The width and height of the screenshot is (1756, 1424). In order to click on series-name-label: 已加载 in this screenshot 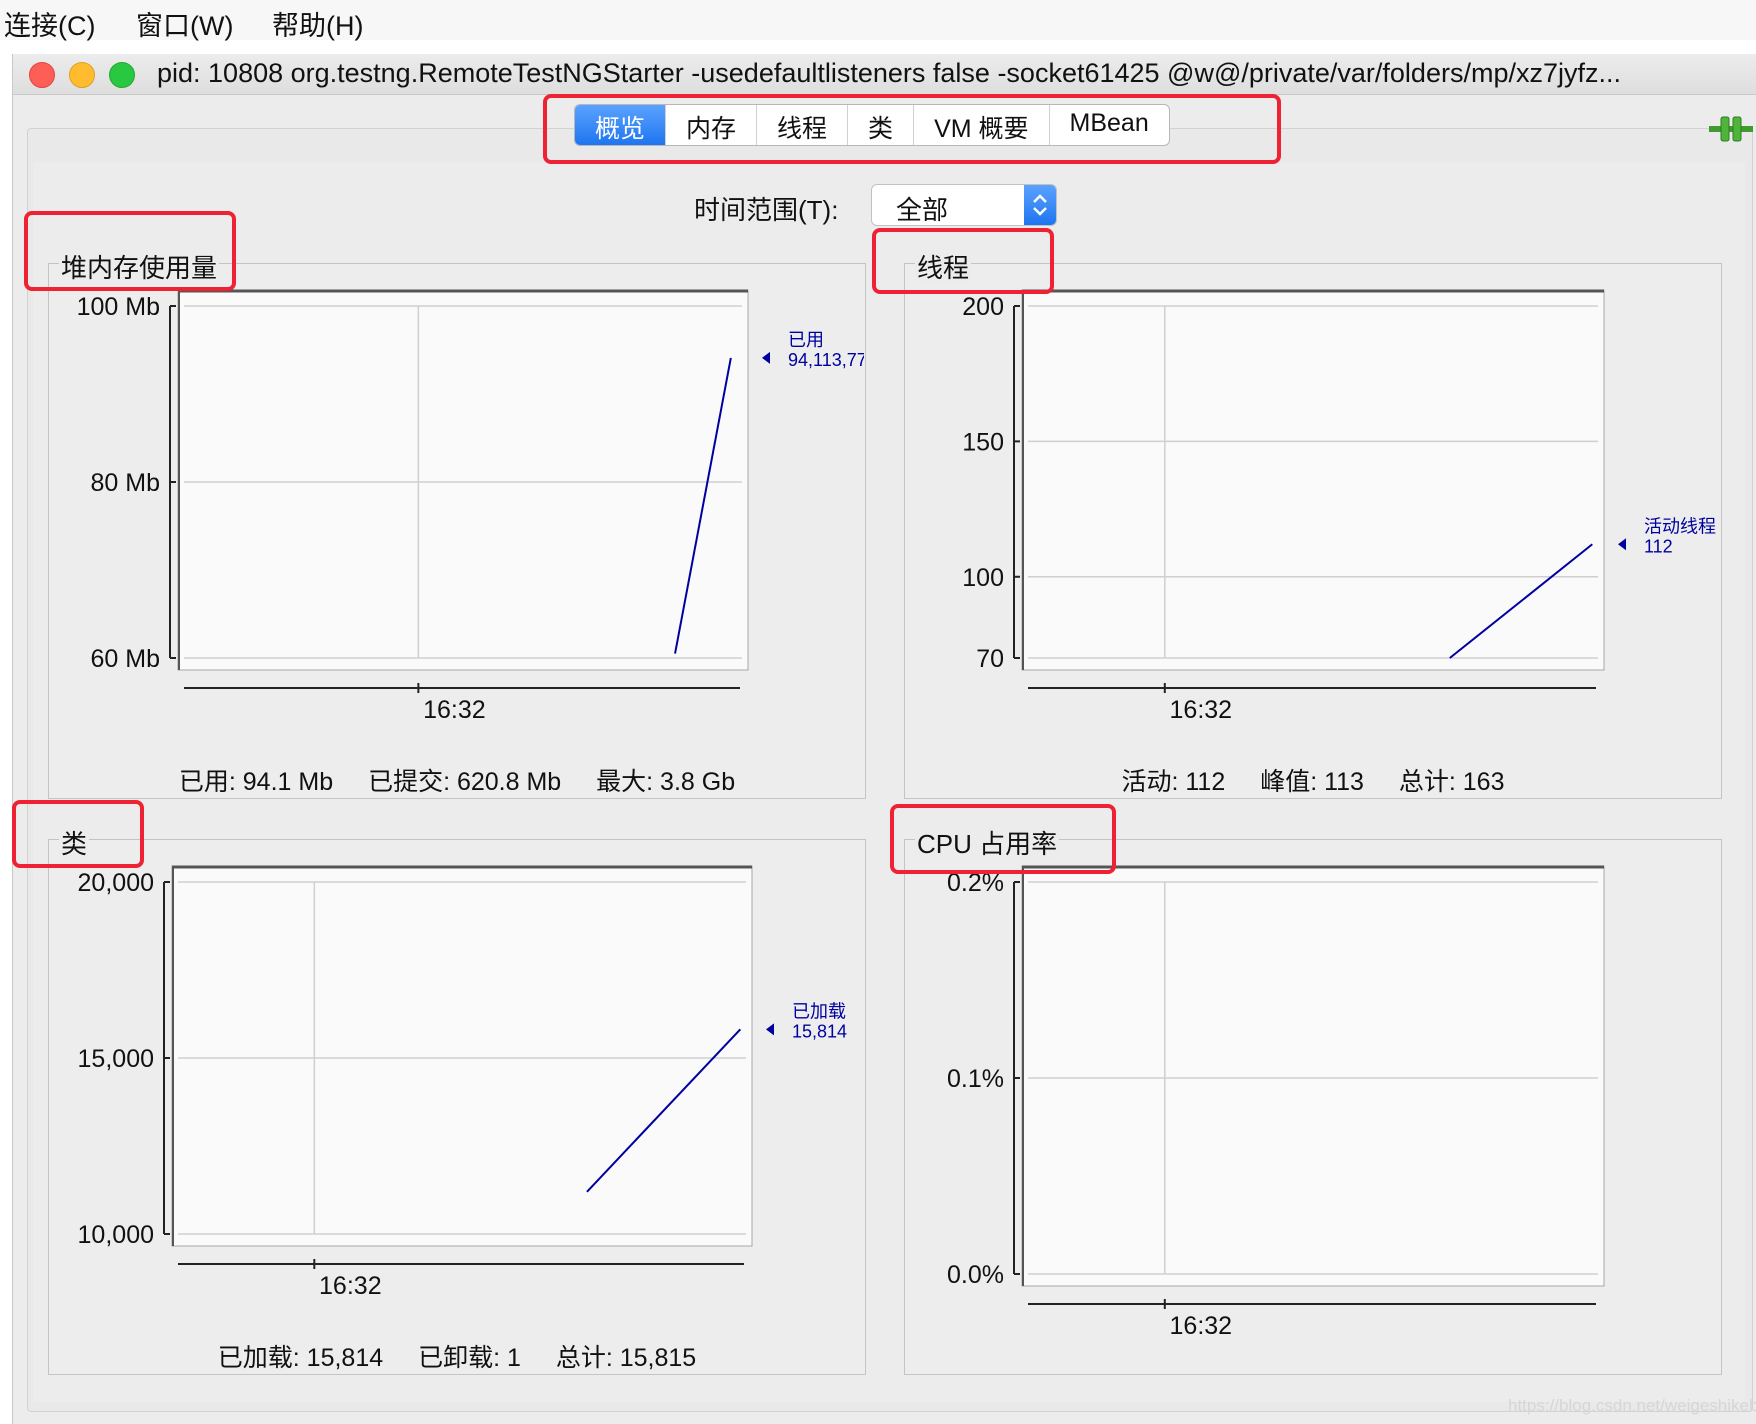, I will do `click(819, 1011)`.